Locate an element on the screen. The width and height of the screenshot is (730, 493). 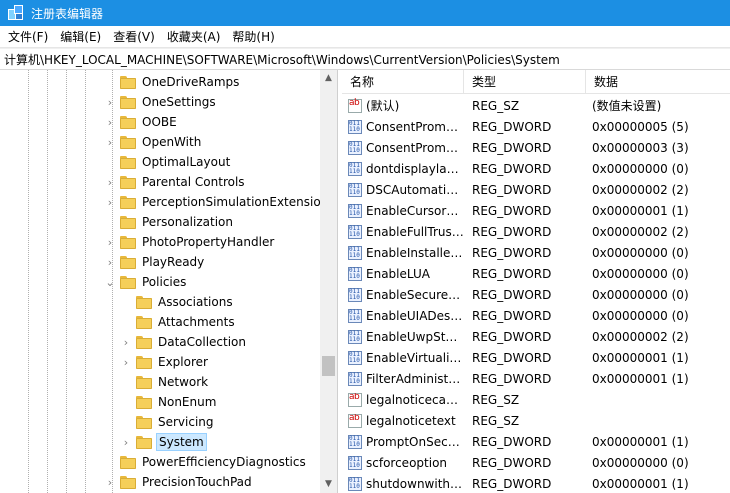
collapse-chevron-icon: ⌄ is located at coordinates (110, 282).